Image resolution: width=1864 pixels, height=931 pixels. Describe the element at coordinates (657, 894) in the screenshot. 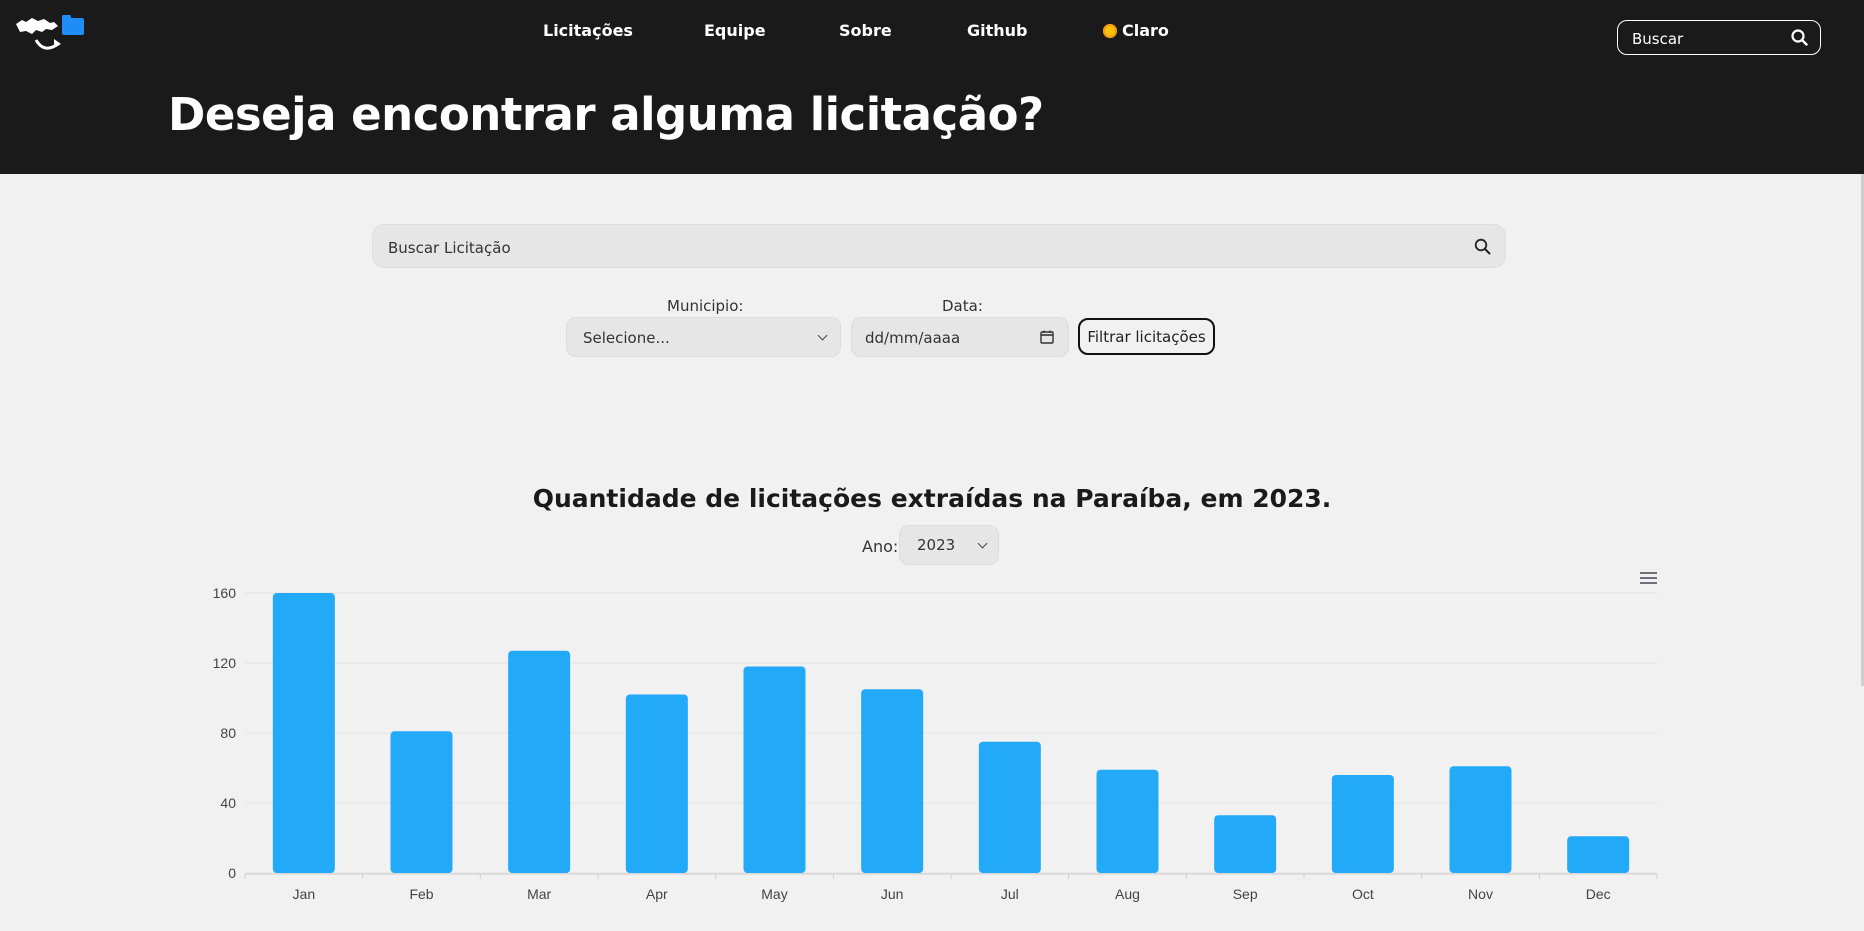

I see `x-tick-label: Apr` at that location.